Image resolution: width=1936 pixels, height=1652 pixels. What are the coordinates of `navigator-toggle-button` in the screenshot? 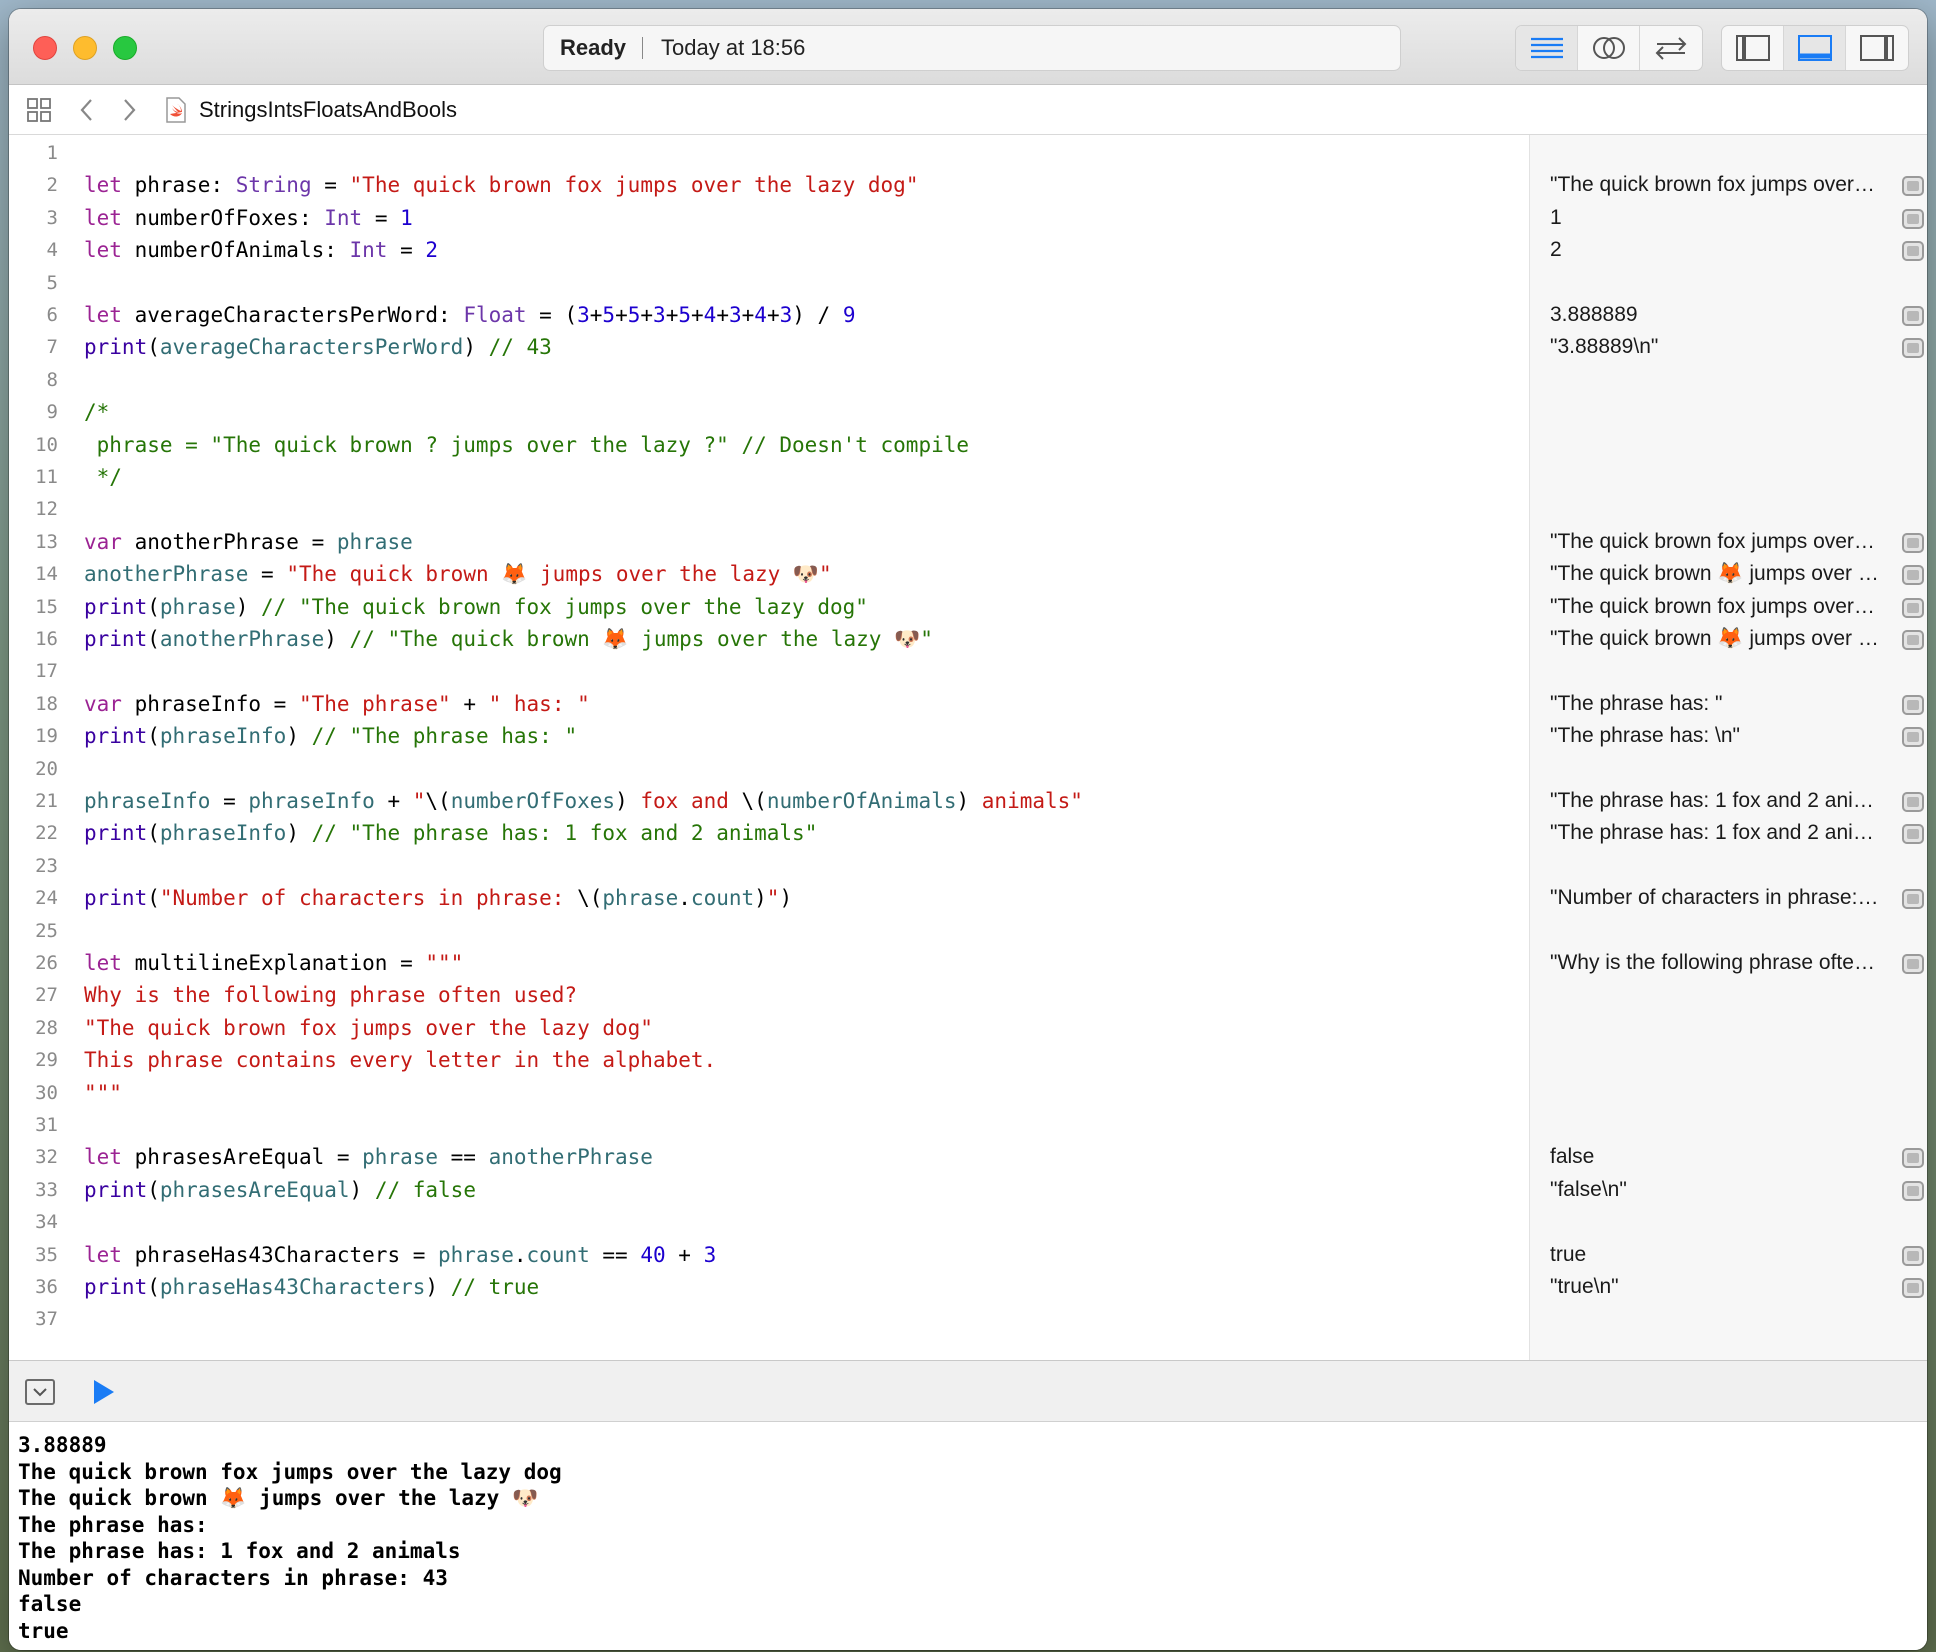 It's located at (1753, 48).